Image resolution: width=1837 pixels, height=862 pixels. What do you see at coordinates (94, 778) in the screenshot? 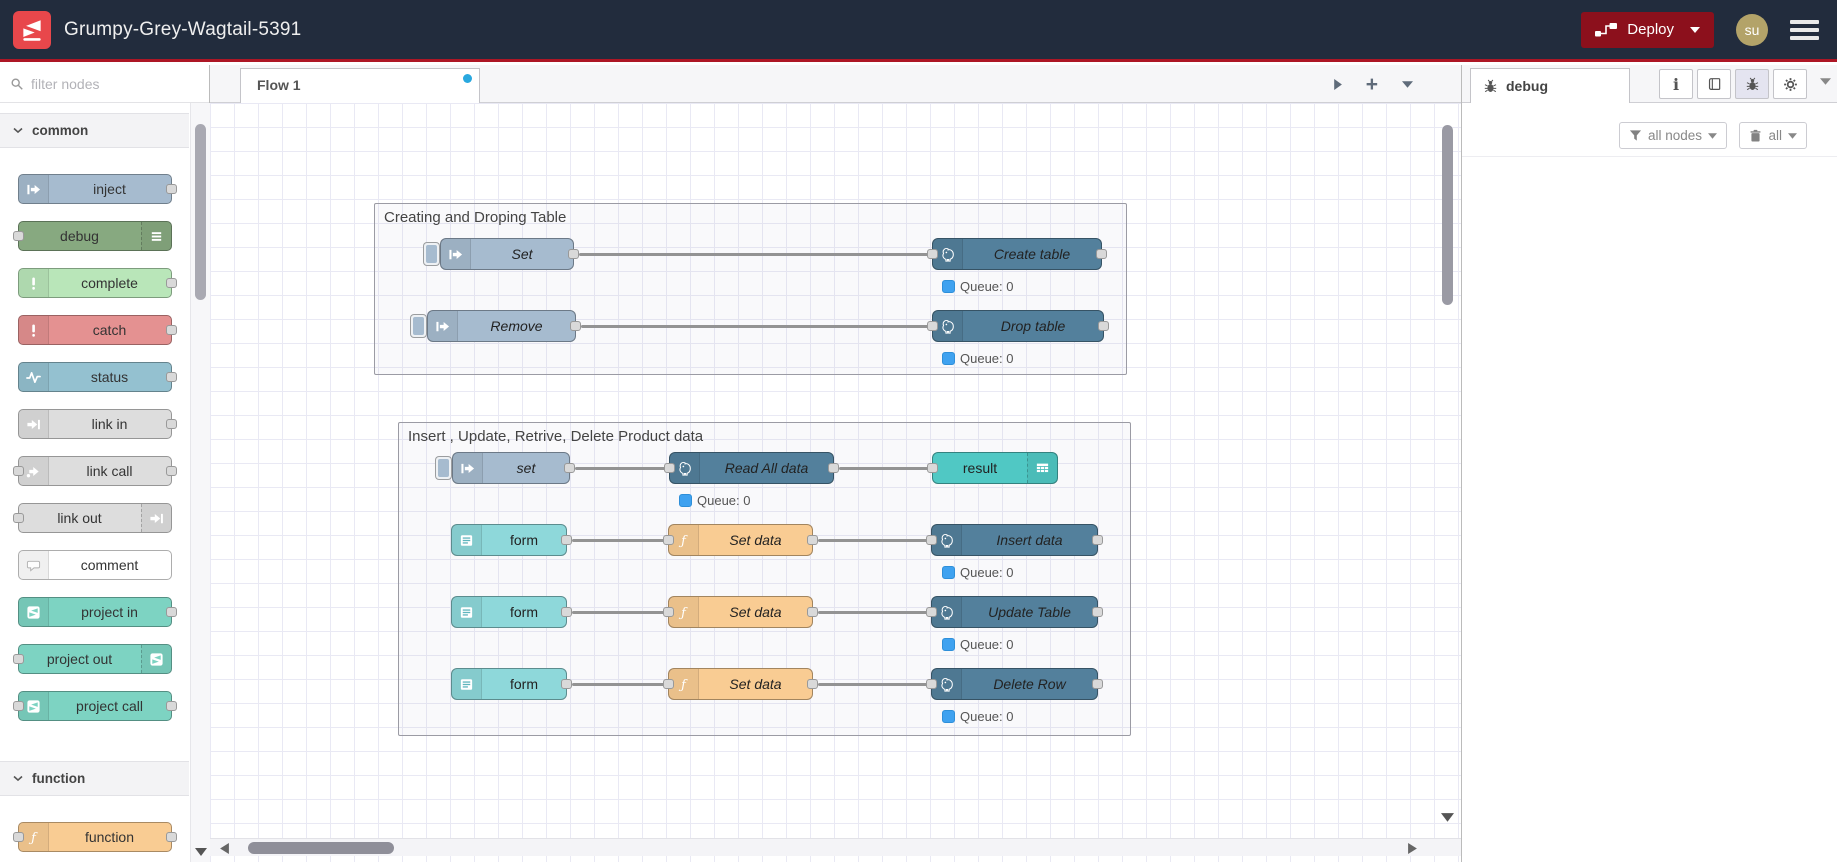
I see `palette-category-function: function` at bounding box center [94, 778].